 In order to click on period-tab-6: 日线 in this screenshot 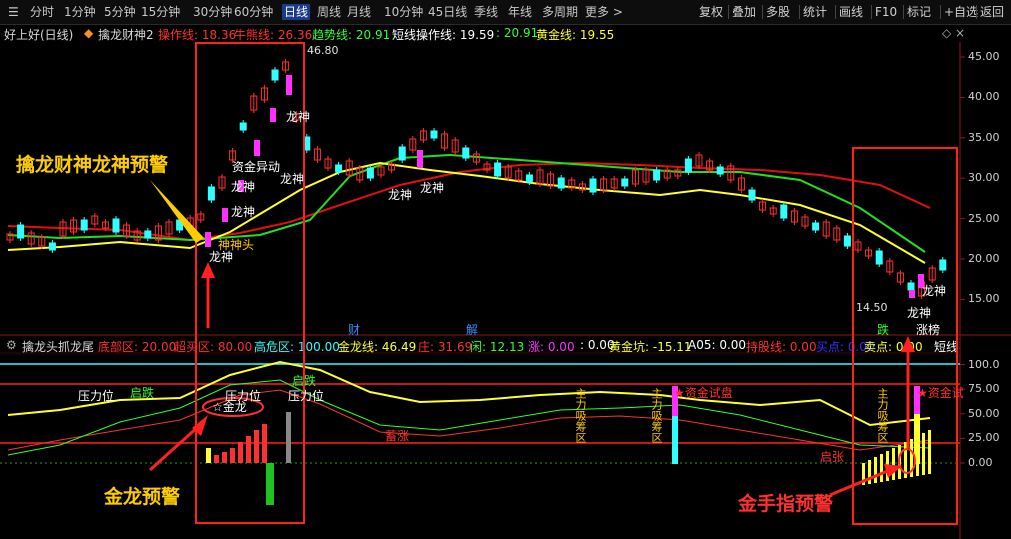, I will do `click(296, 12)`.